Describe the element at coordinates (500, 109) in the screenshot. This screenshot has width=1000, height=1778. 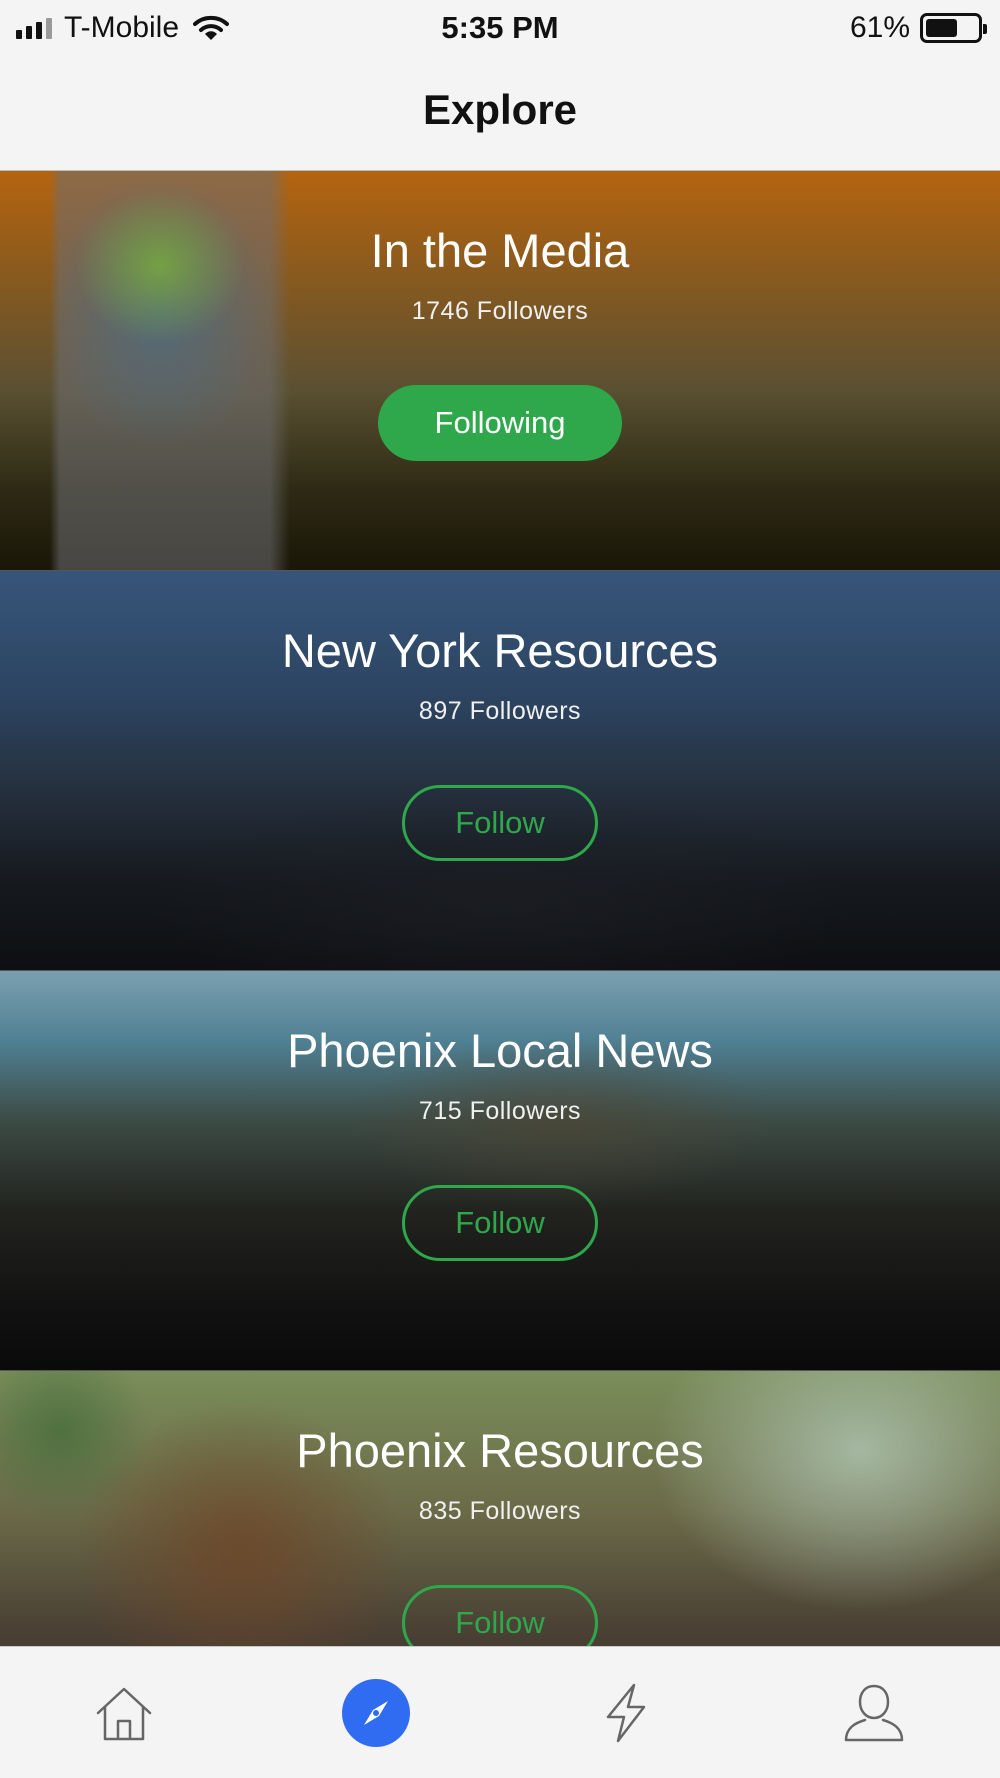
I see `page-title: Explore` at that location.